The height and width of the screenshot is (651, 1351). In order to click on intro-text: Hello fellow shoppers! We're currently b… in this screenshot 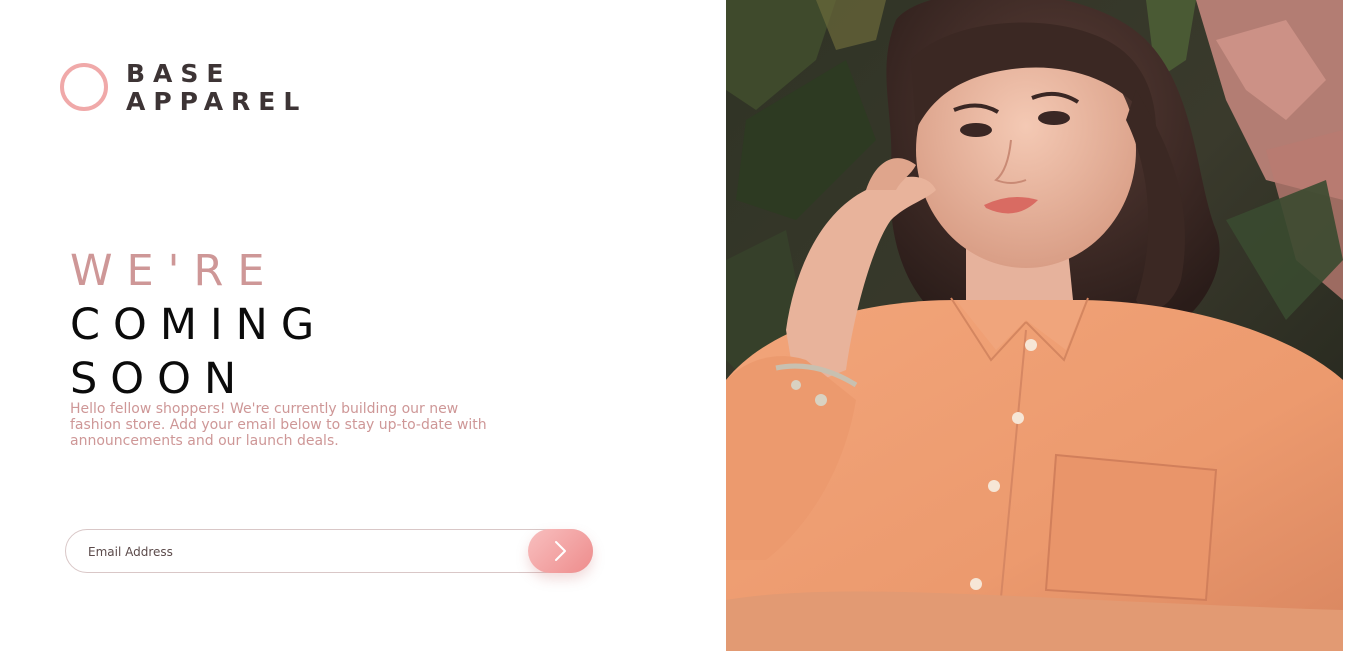, I will do `click(278, 425)`.